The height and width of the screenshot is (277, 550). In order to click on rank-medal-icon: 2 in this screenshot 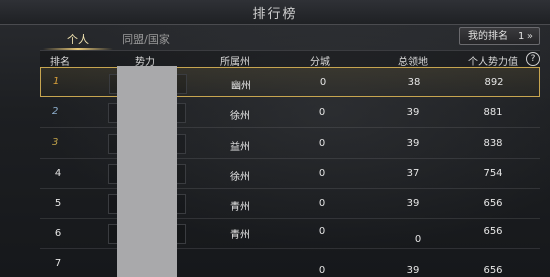, I will do `click(55, 111)`.